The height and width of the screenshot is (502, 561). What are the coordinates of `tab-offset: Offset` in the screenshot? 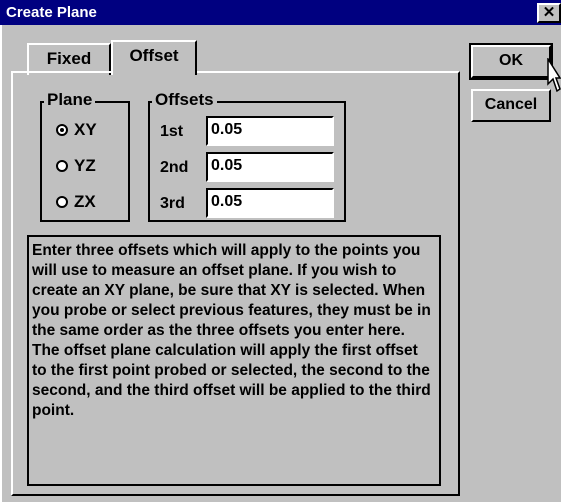 It's located at (154, 57).